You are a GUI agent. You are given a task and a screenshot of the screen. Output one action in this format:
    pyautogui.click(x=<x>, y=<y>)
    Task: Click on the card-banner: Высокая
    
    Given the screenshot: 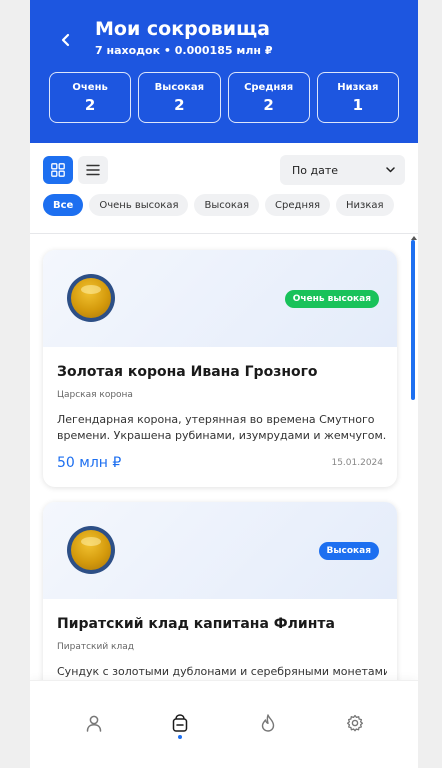 What is the action you would take?
    pyautogui.click(x=220, y=550)
    